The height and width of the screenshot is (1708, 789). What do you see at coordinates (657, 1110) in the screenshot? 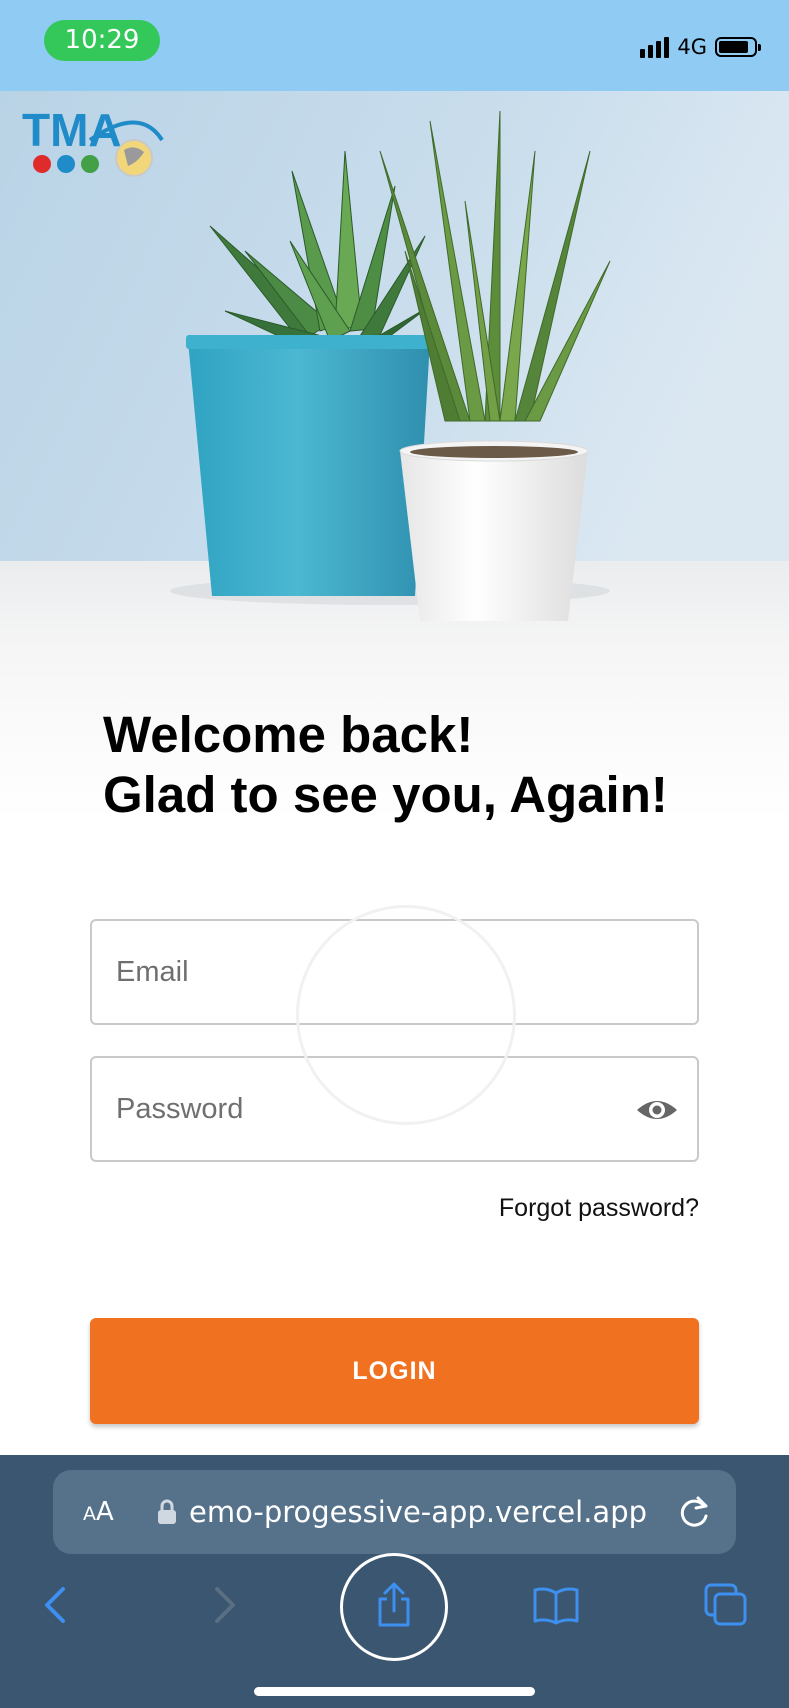
I see `show-password-eye-icon` at bounding box center [657, 1110].